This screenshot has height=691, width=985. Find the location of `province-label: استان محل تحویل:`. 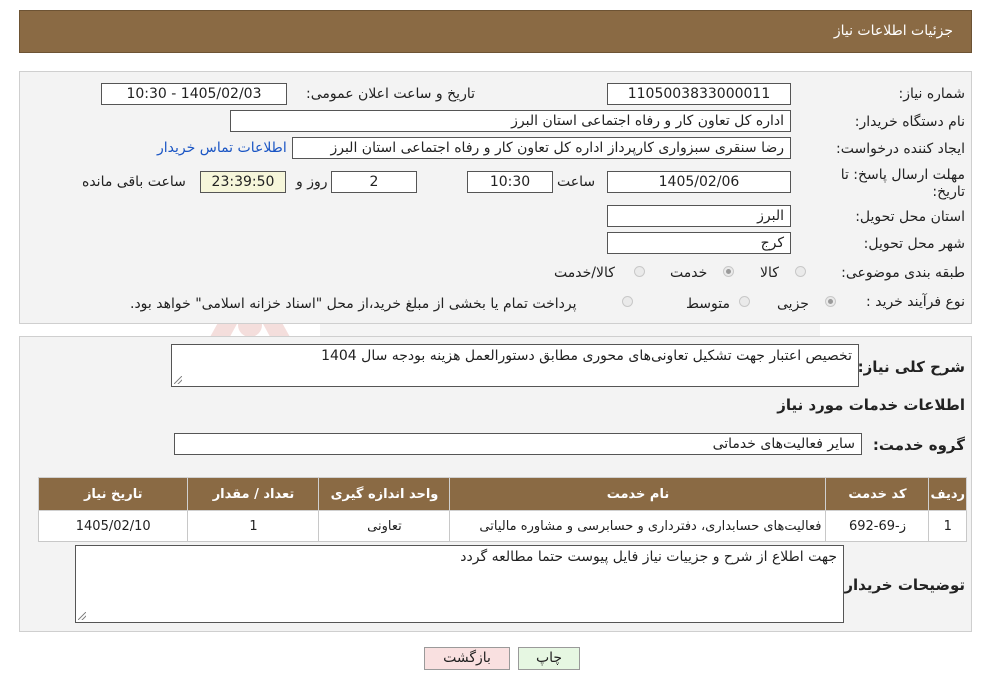

province-label: استان محل تحویل: is located at coordinates (910, 217).